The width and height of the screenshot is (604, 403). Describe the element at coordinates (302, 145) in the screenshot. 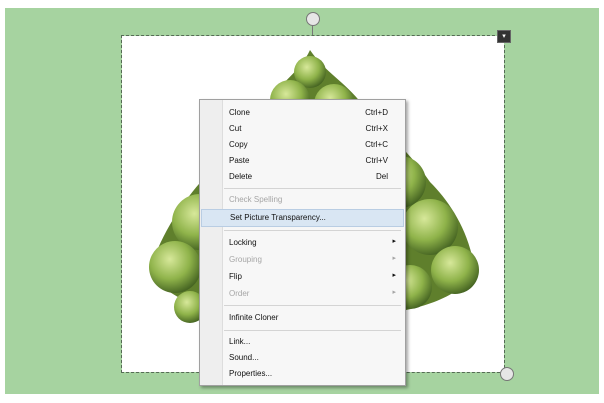

I see `menu-item-copy: Copy Ctrl+C` at that location.